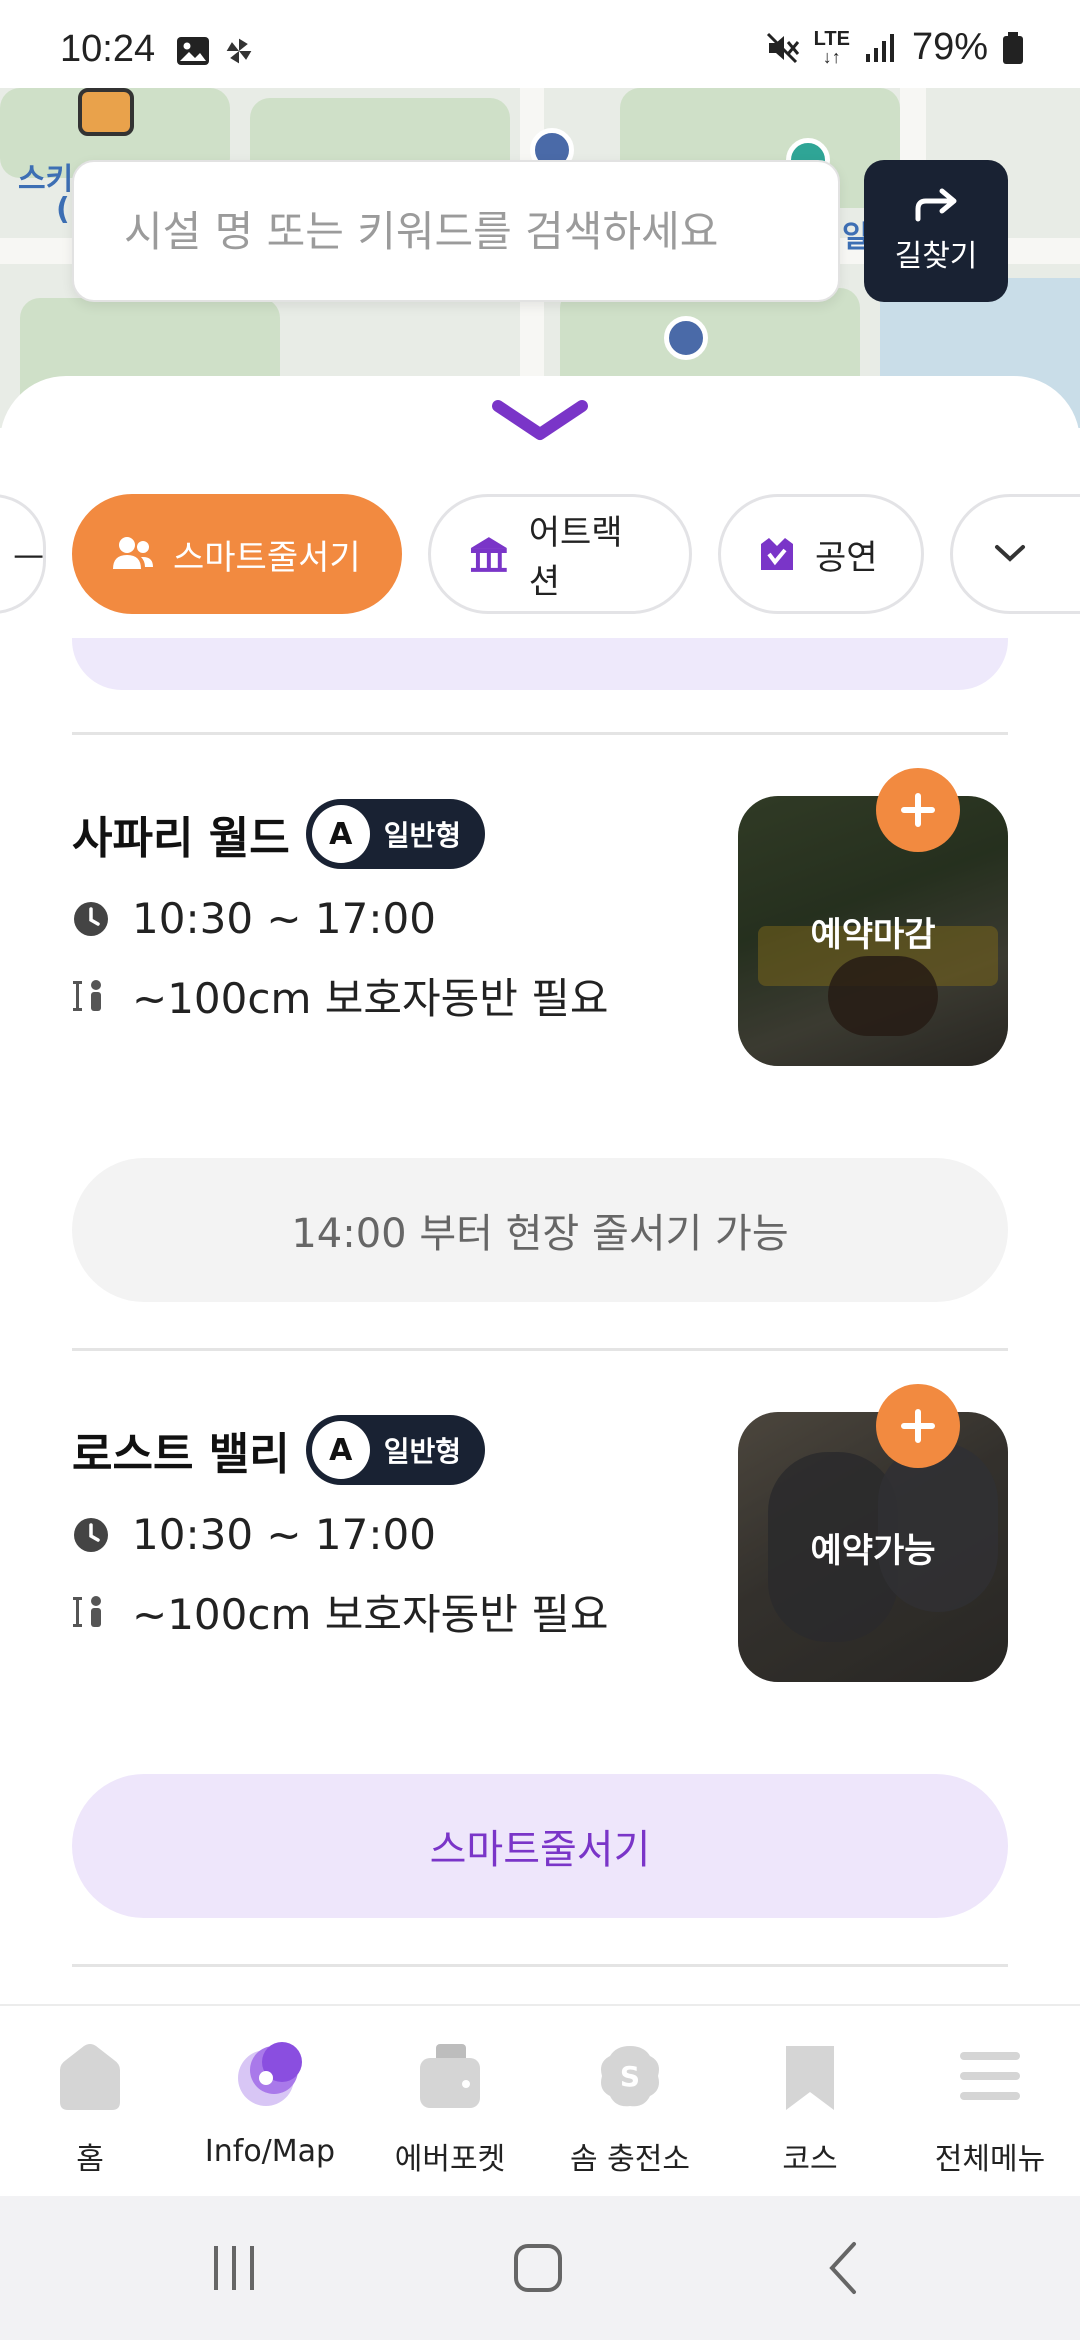 The width and height of the screenshot is (1080, 2340). Describe the element at coordinates (630, 2159) in the screenshot. I see `nav-label: 솜 충전소` at that location.